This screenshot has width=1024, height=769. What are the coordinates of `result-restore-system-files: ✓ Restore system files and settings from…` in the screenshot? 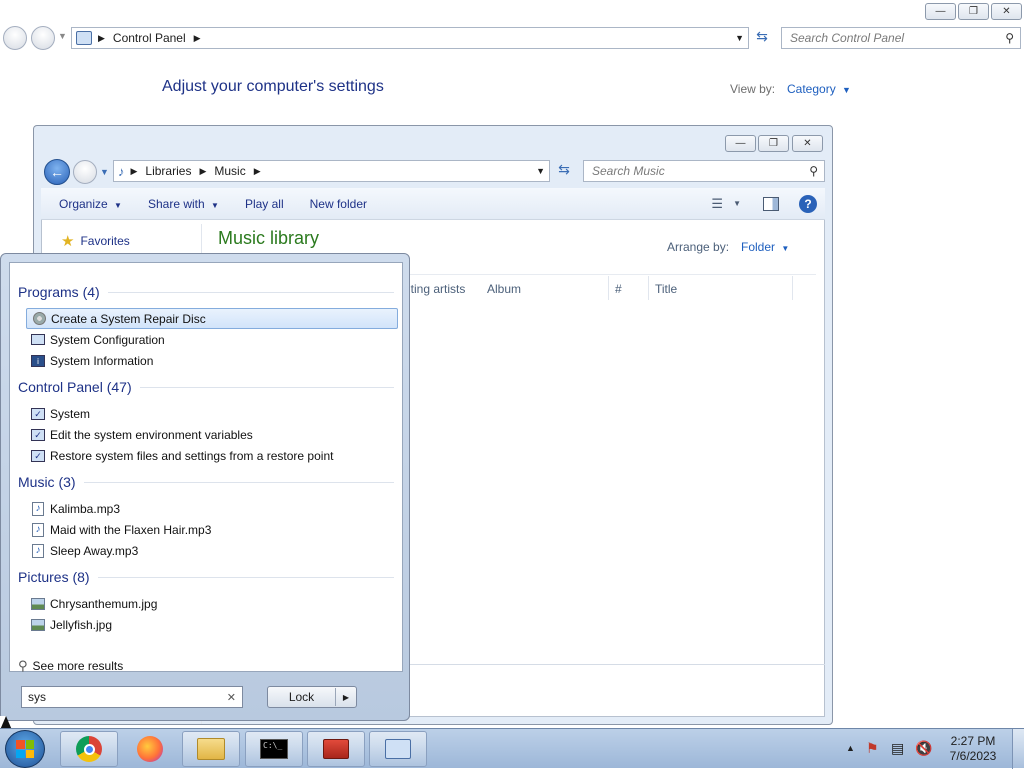 It's located at (212, 455).